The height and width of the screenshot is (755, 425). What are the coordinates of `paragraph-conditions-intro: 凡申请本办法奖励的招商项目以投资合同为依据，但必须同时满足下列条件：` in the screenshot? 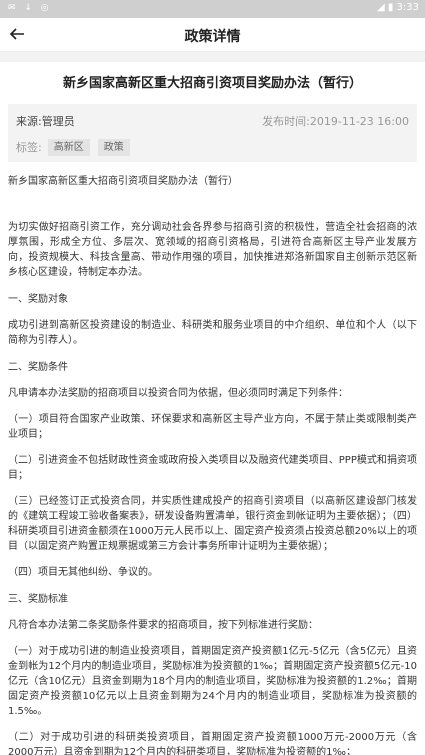 It's located at (178, 393).